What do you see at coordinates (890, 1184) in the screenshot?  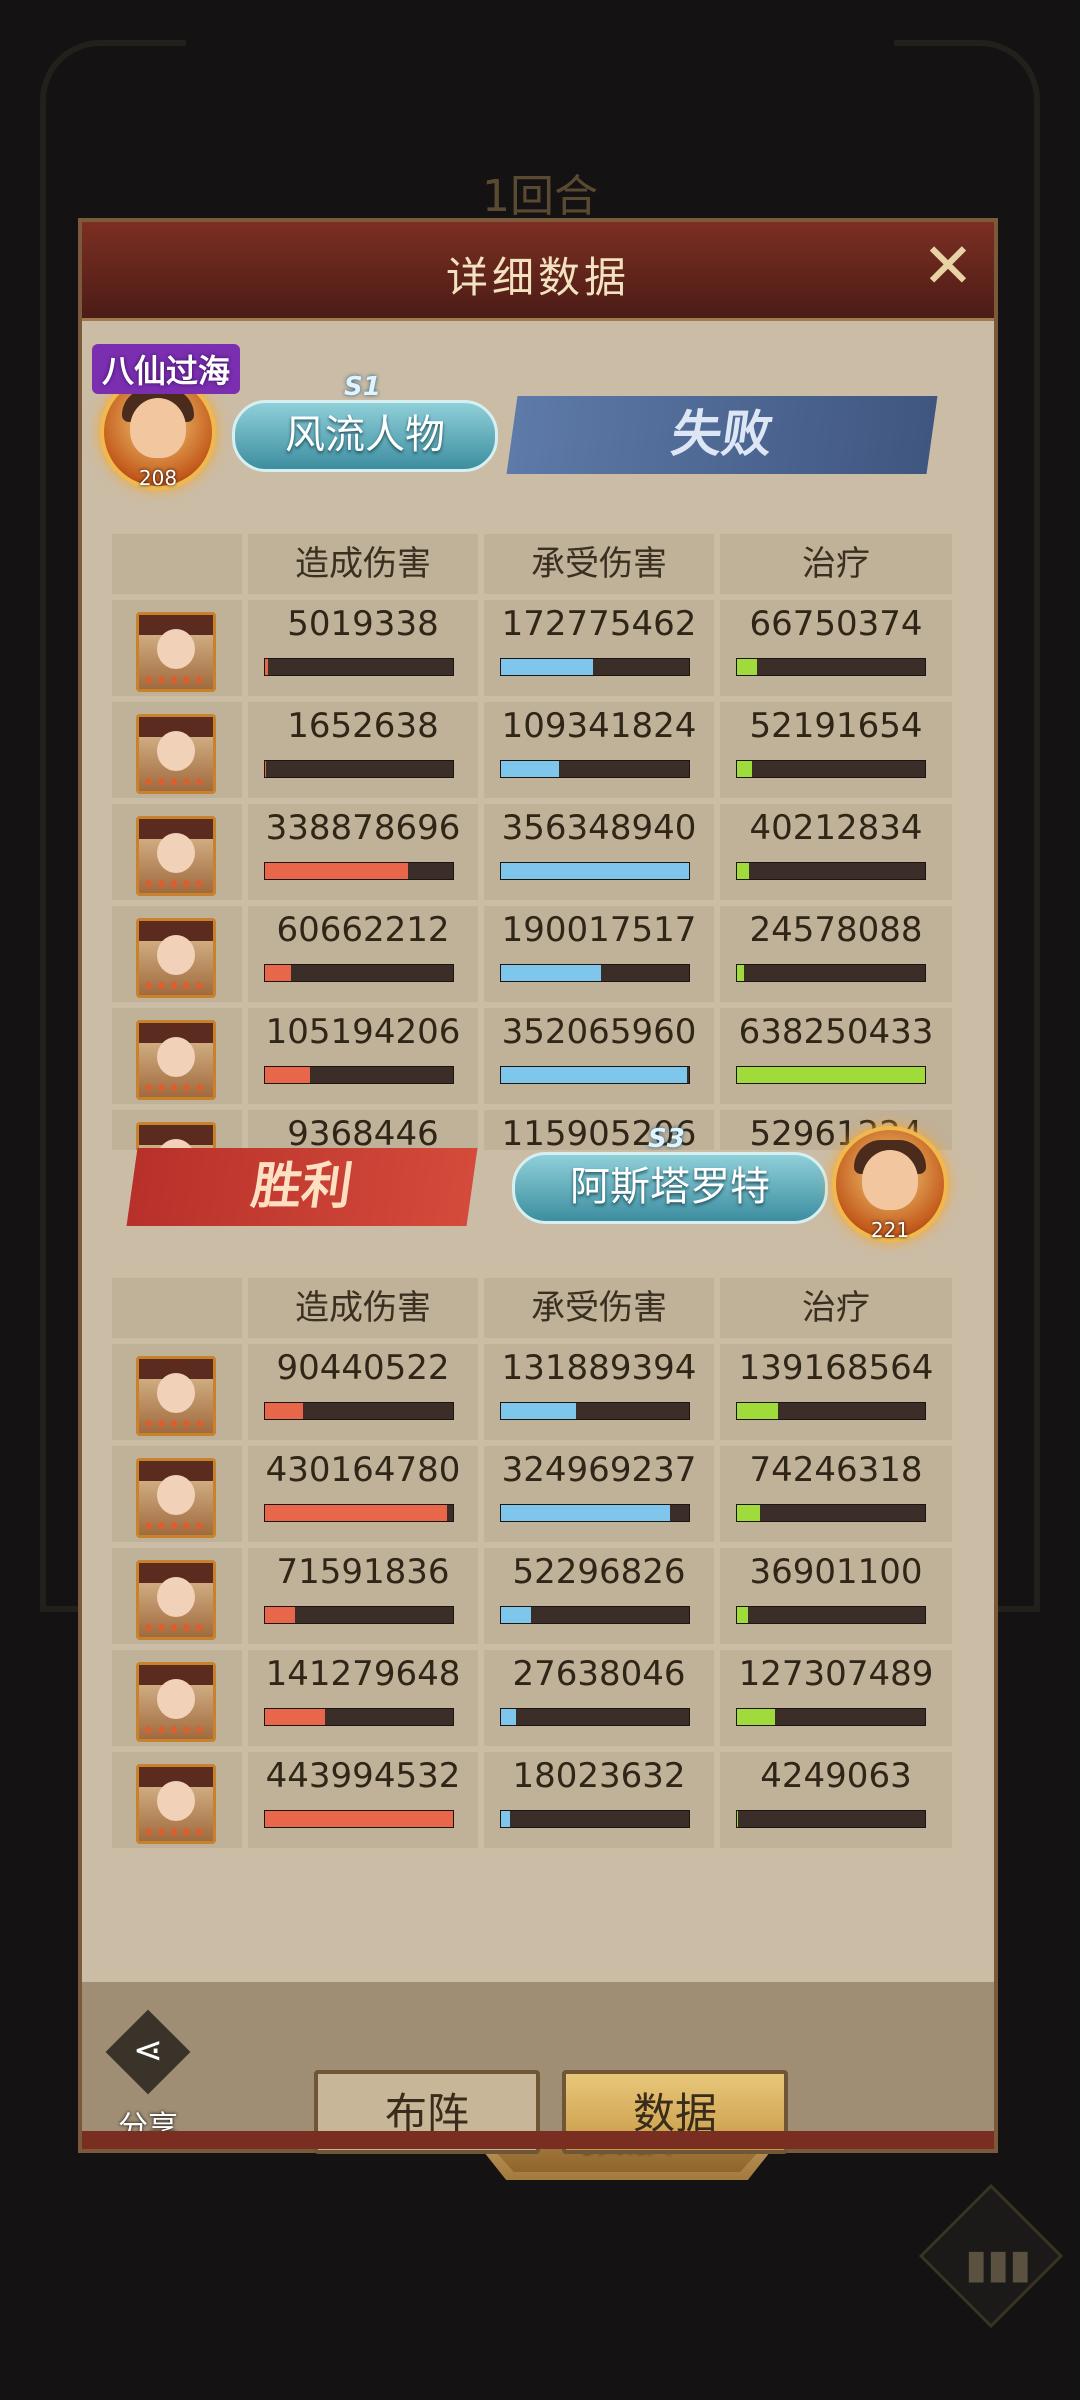 I see `team-bottom-avatar: 221` at bounding box center [890, 1184].